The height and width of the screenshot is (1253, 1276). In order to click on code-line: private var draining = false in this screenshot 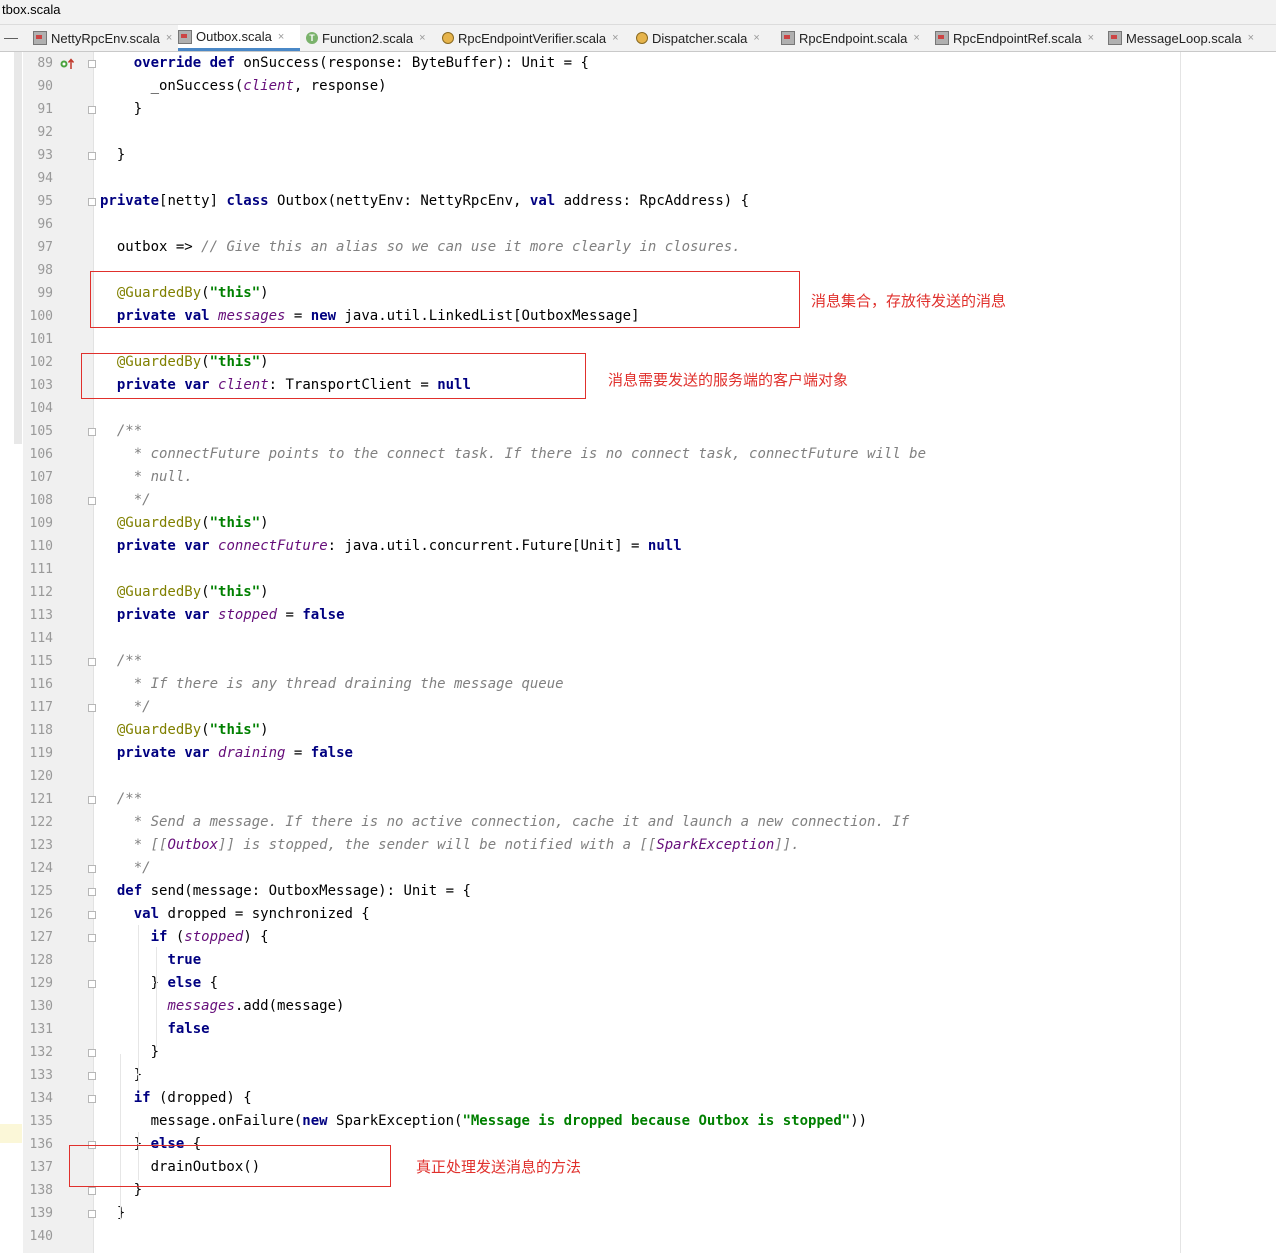, I will do `click(226, 753)`.